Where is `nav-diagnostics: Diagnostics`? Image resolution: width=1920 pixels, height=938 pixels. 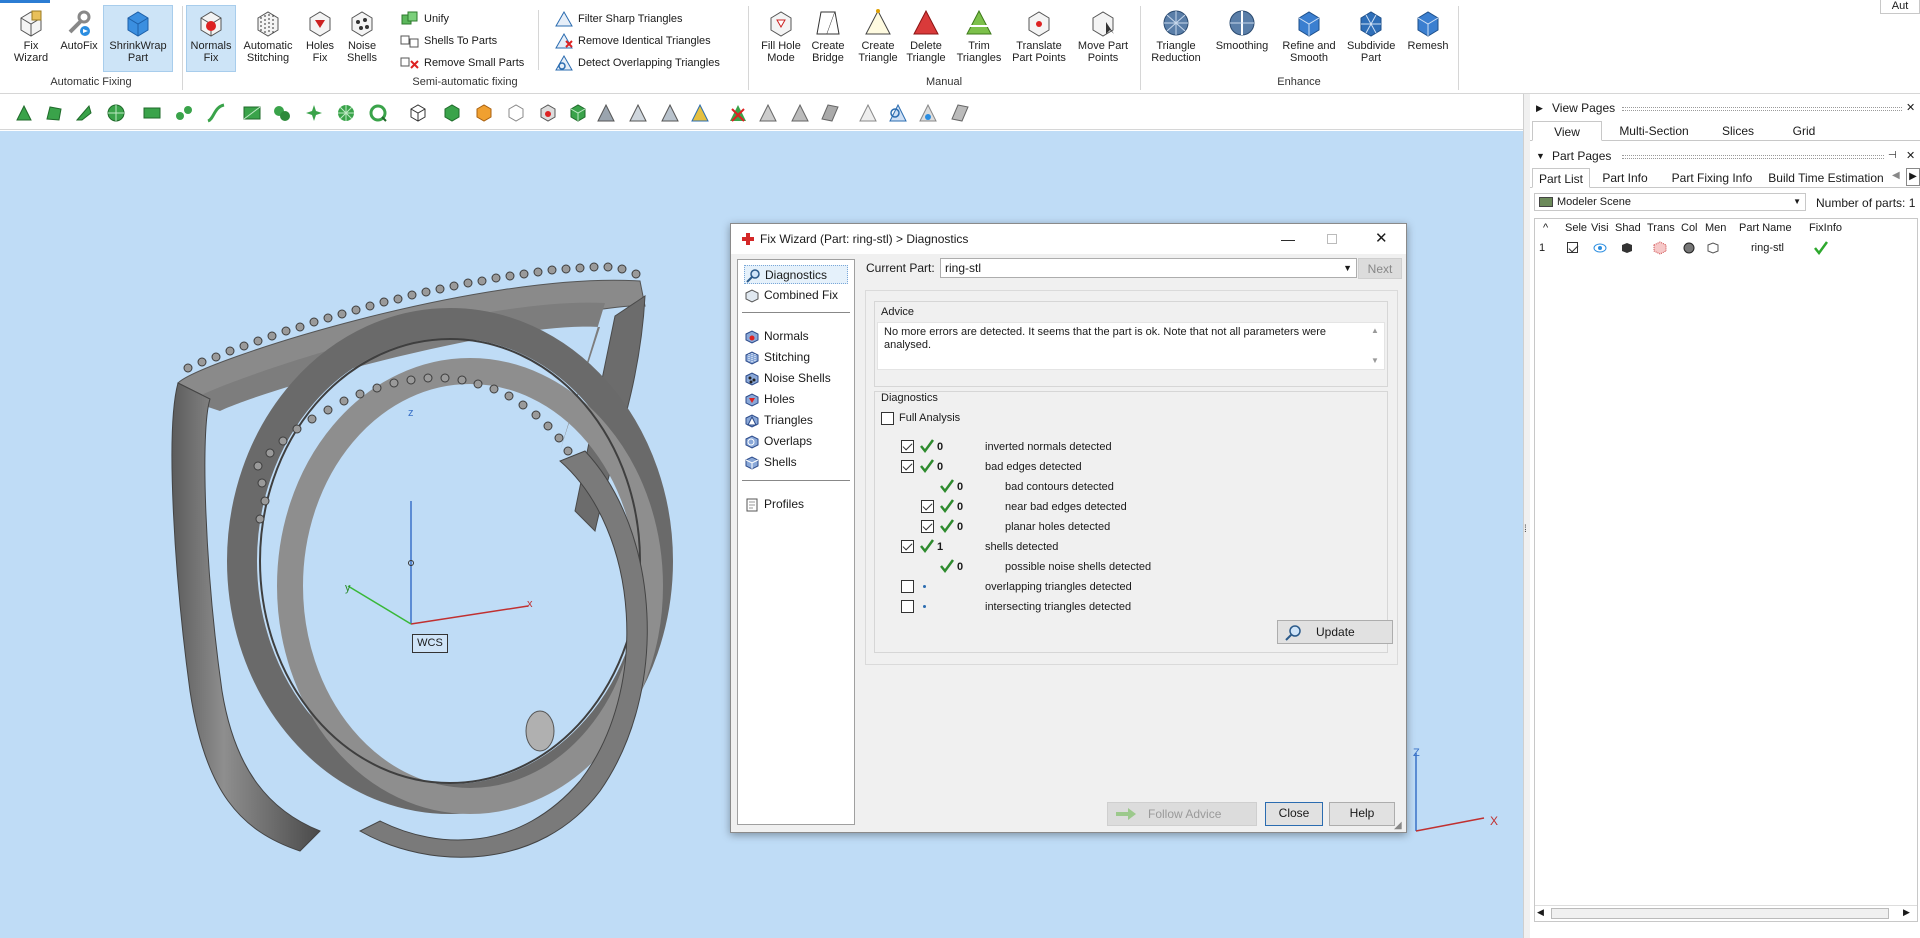
nav-diagnostics: Diagnostics is located at coordinates (796, 274).